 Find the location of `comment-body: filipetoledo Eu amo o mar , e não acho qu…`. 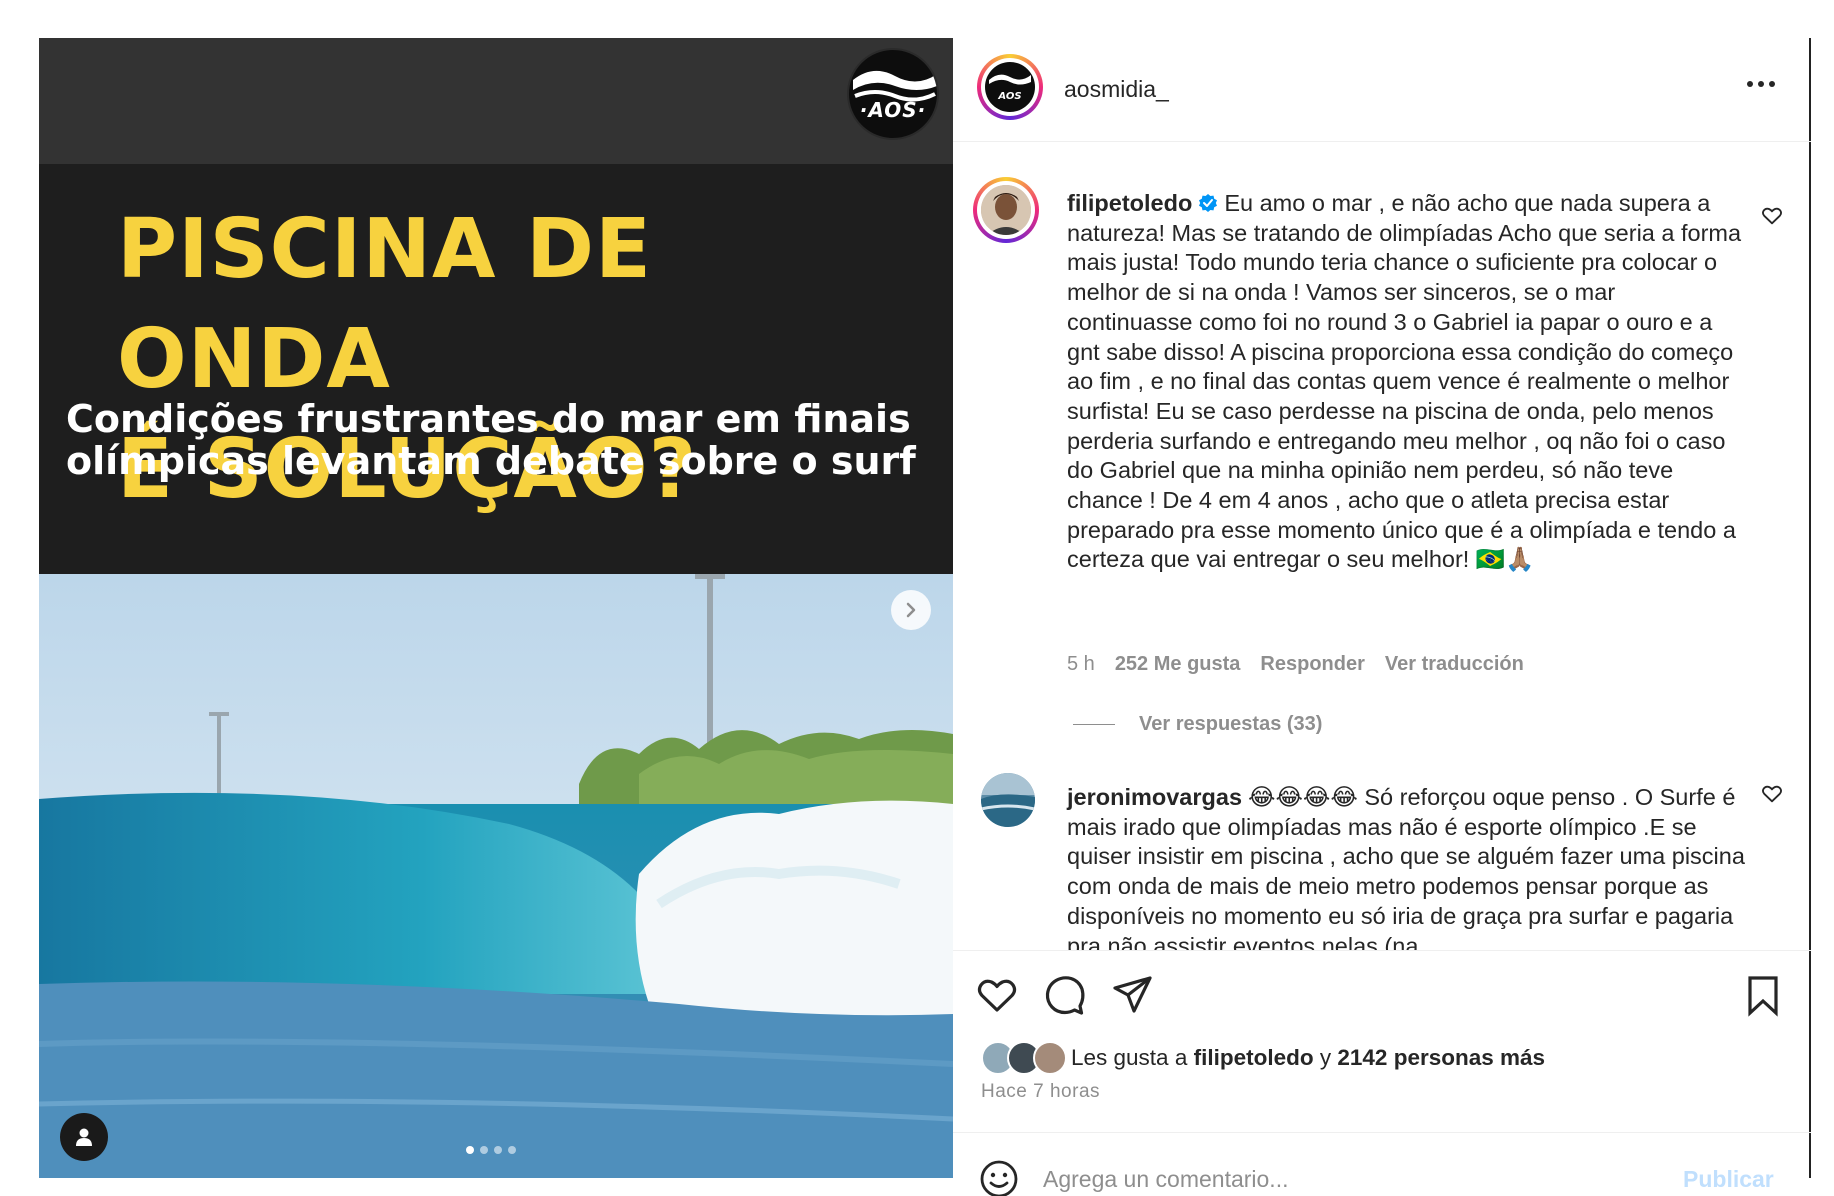

comment-body: filipetoledo Eu amo o mar , e não acho qu… is located at coordinates (1407, 382).